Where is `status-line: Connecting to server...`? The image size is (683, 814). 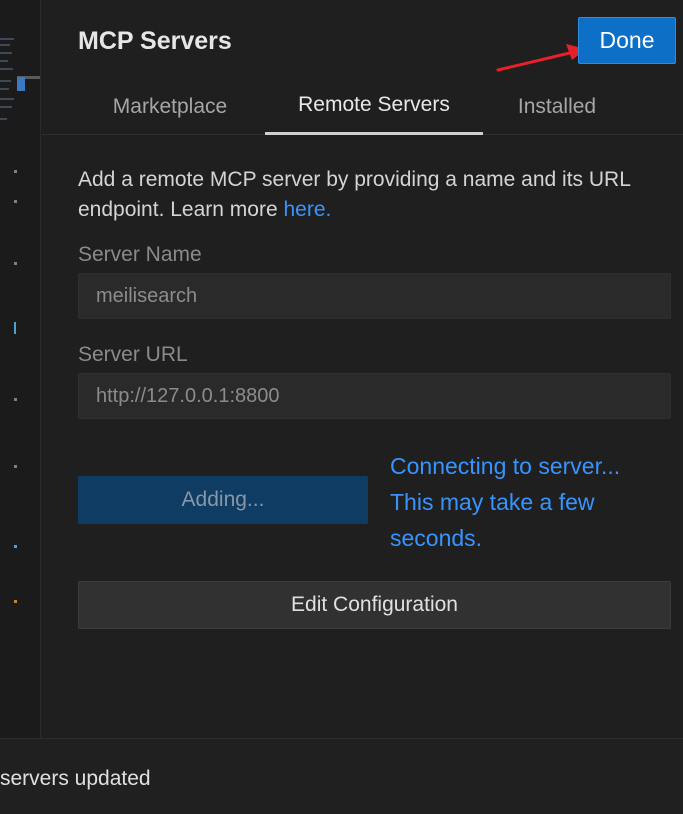 status-line: Connecting to server... is located at coordinates (505, 466).